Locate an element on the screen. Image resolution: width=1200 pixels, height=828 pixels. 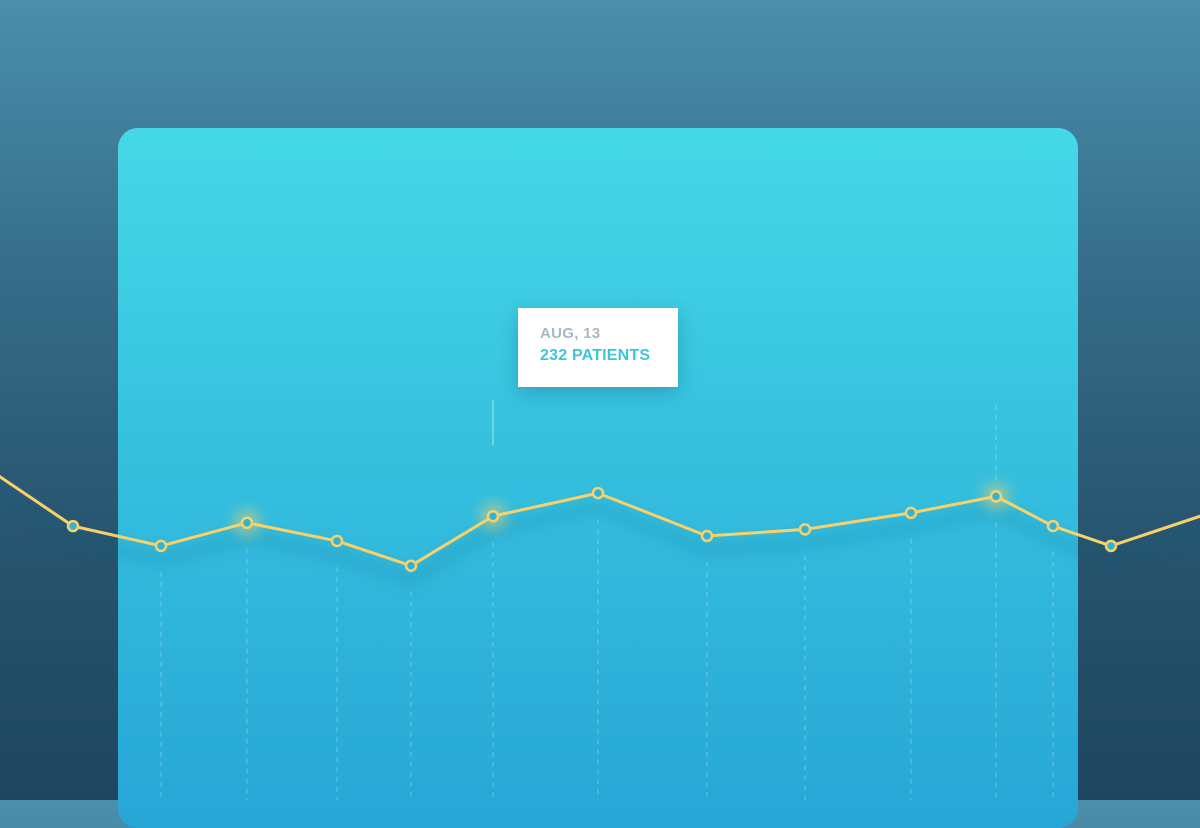
tooltip: AUG, 13 232 PATIENTS is located at coordinates (598, 347).